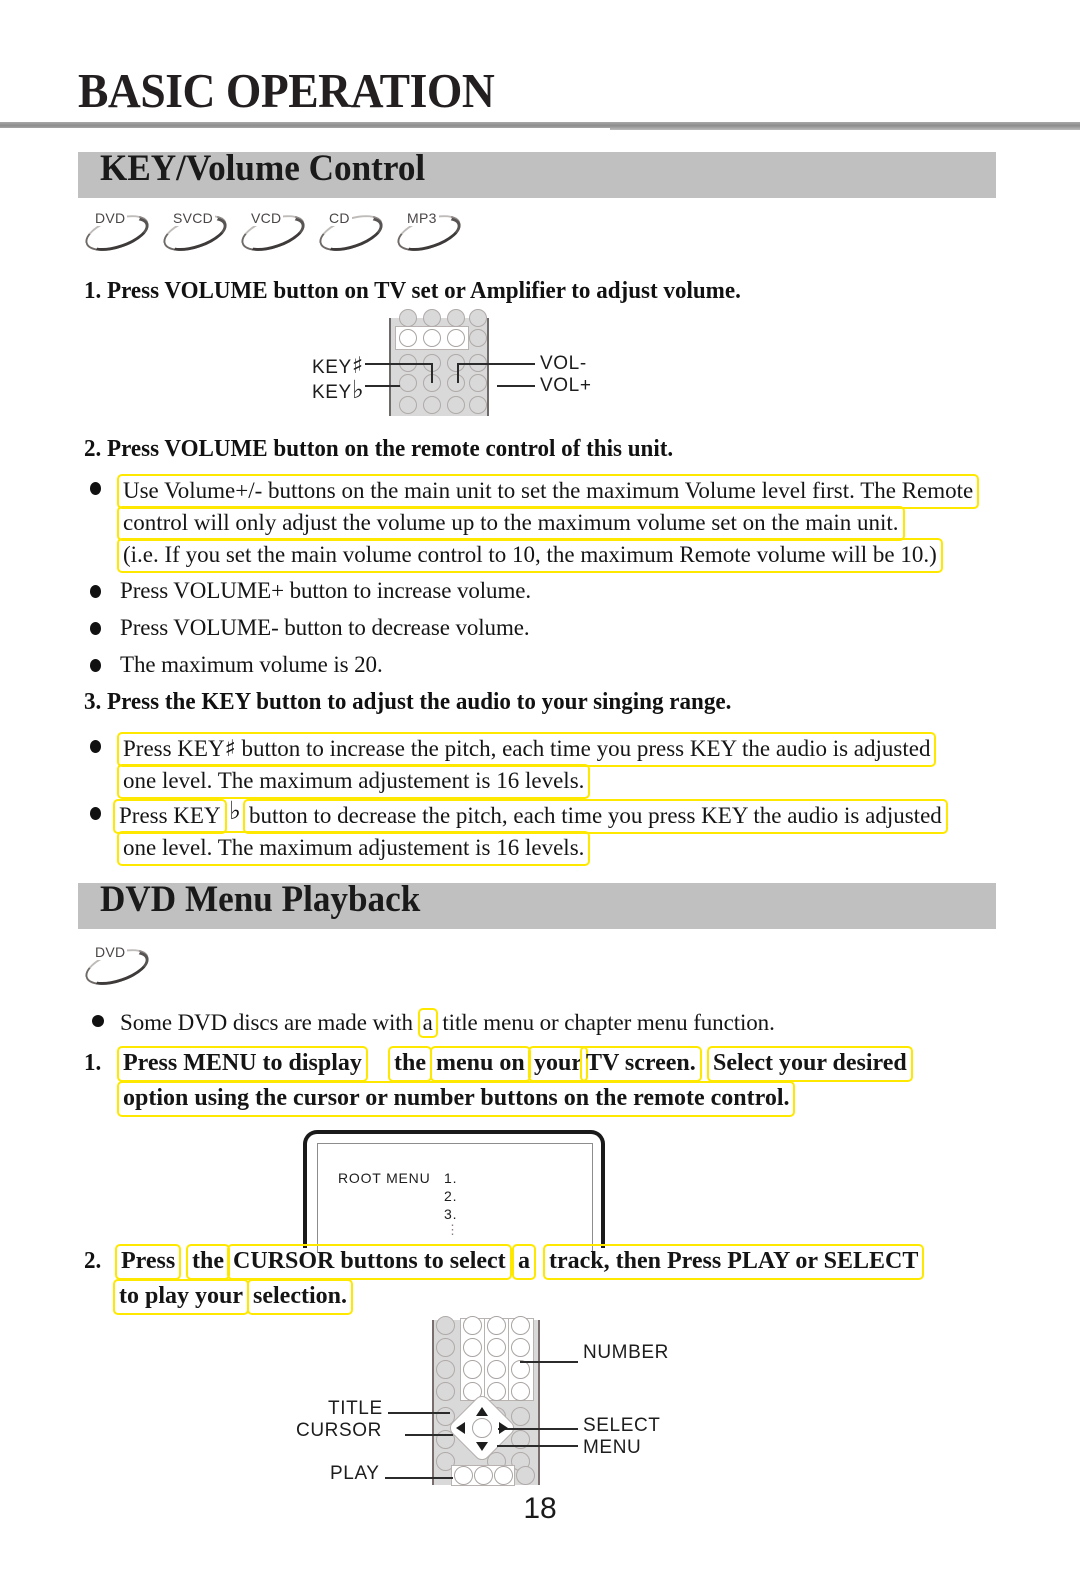 Image resolution: width=1080 pixels, height=1584 pixels. What do you see at coordinates (197, 233) in the screenshot?
I see `disc-badge-svcd: SVCD` at bounding box center [197, 233].